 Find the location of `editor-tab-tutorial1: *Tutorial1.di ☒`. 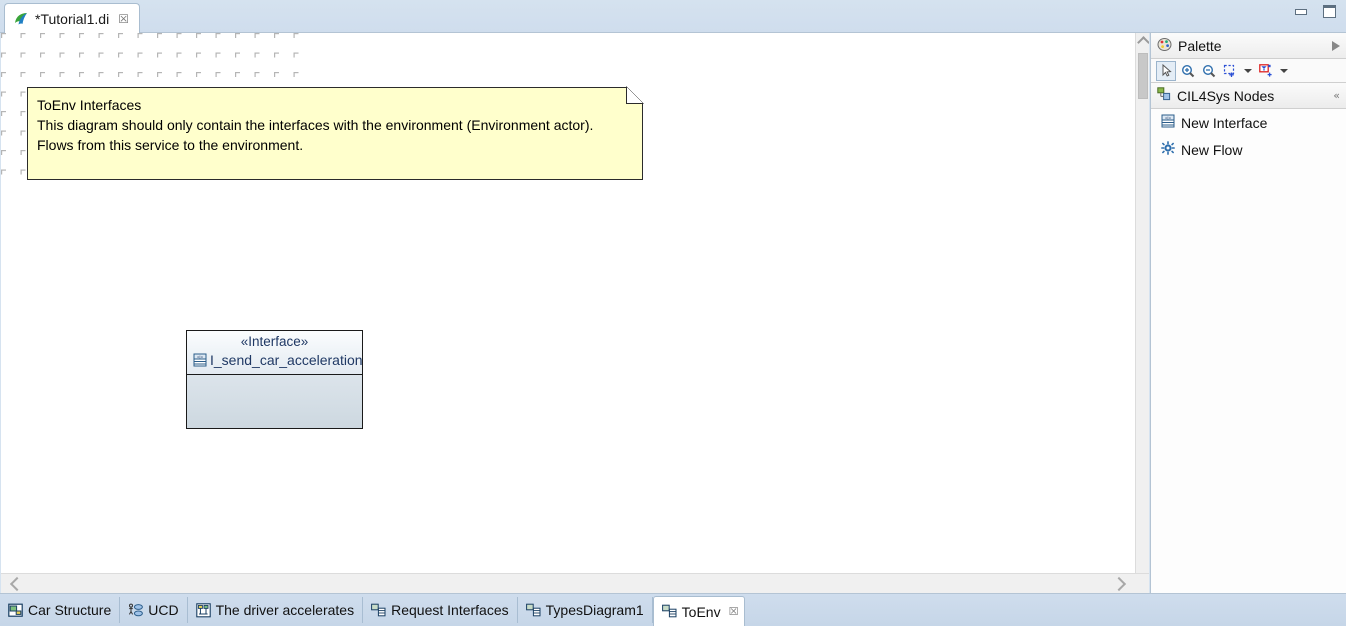

editor-tab-tutorial1: *Tutorial1.di ☒ is located at coordinates (72, 18).